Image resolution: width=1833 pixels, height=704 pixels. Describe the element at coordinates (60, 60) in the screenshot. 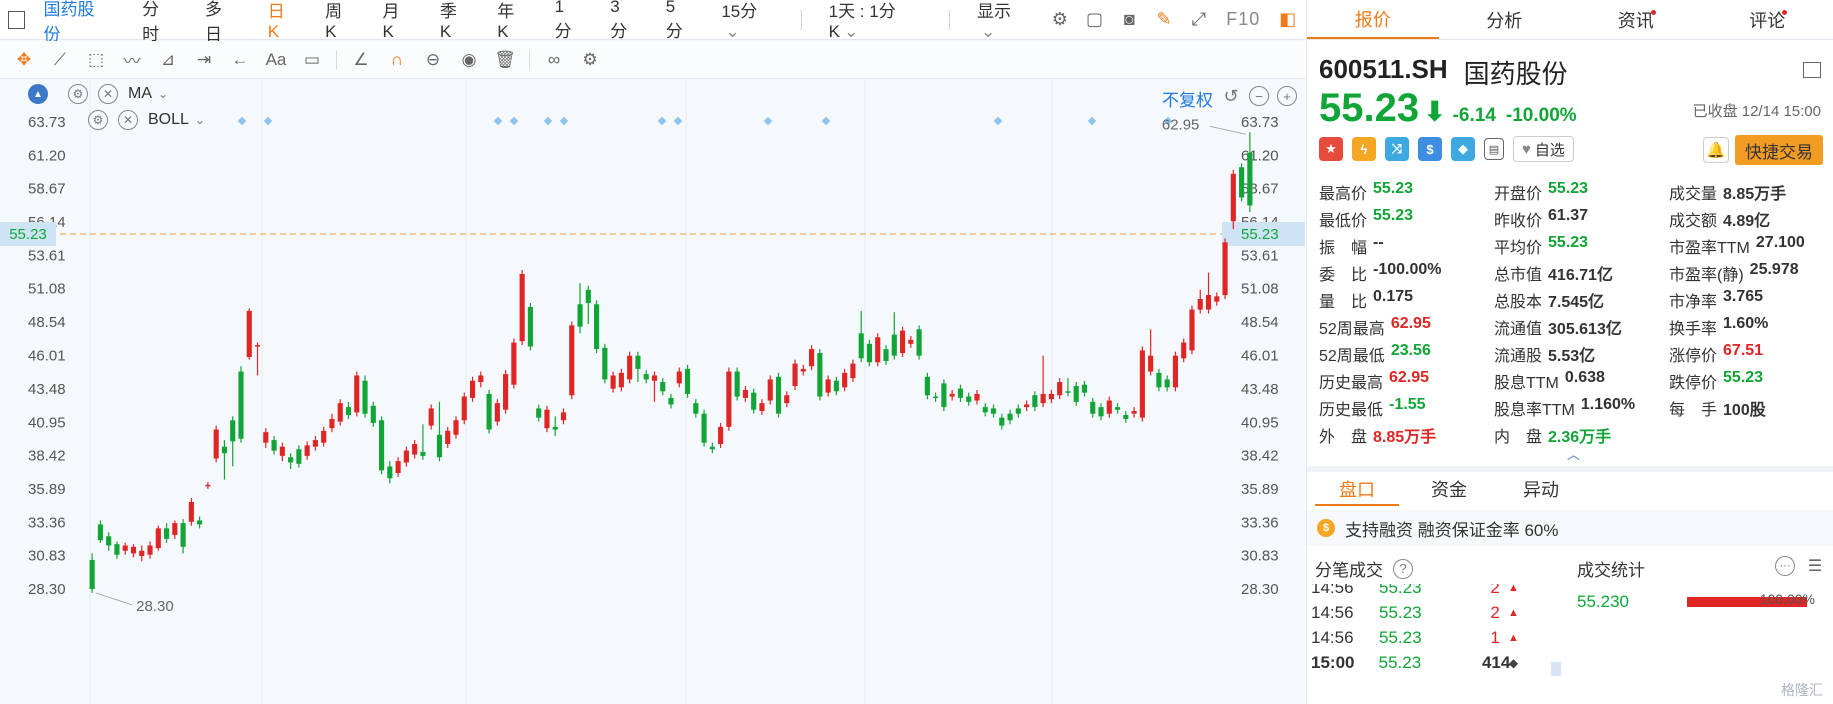

I see `line-tool-icon: ⟋` at that location.